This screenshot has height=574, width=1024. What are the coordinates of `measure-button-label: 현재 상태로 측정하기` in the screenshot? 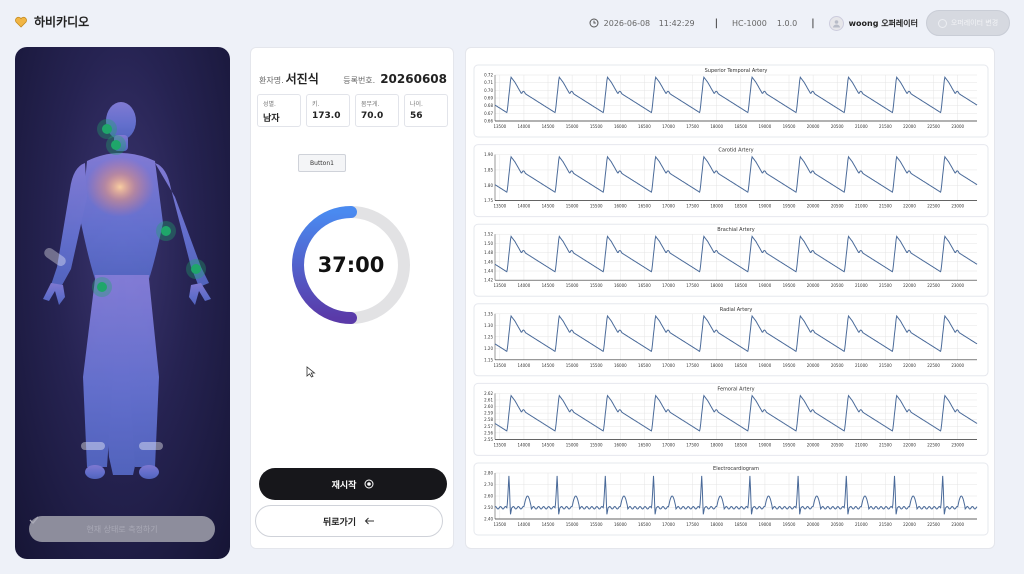 It's located at (122, 529).